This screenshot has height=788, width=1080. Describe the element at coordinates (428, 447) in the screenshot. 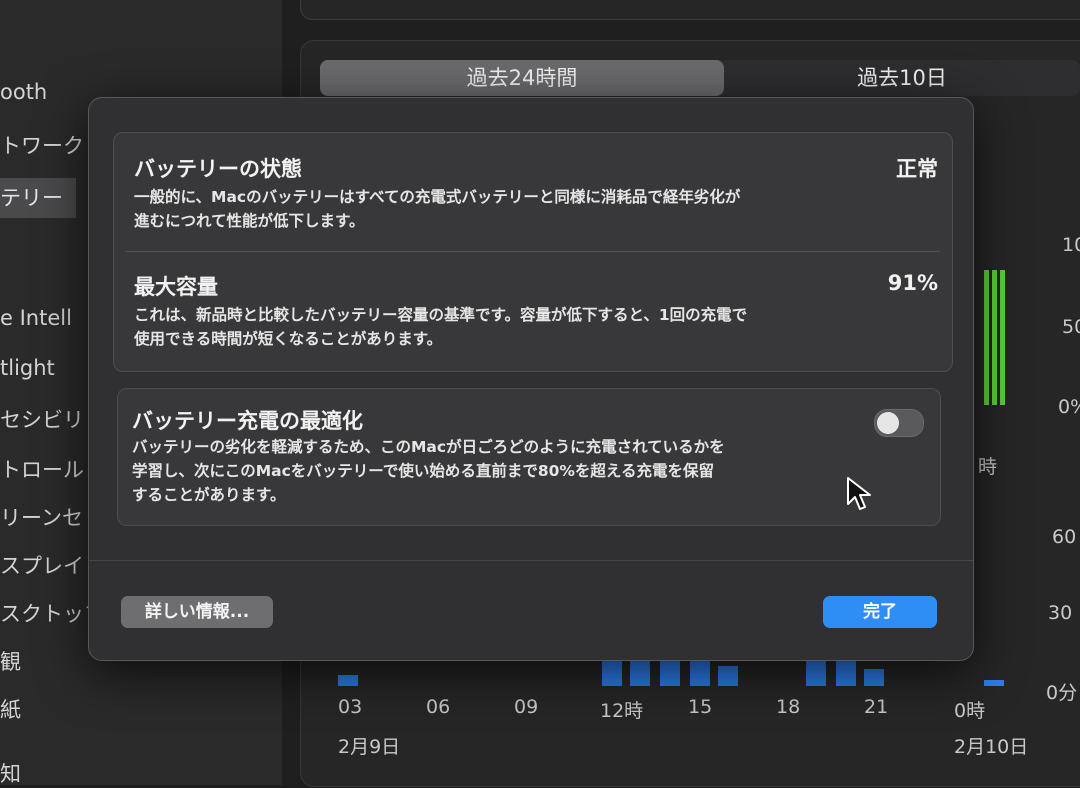

I see `optimized-charging-description-line: バッテリーの劣化を軽減するため、このMacが日ごろどのように充電されているかを` at that location.